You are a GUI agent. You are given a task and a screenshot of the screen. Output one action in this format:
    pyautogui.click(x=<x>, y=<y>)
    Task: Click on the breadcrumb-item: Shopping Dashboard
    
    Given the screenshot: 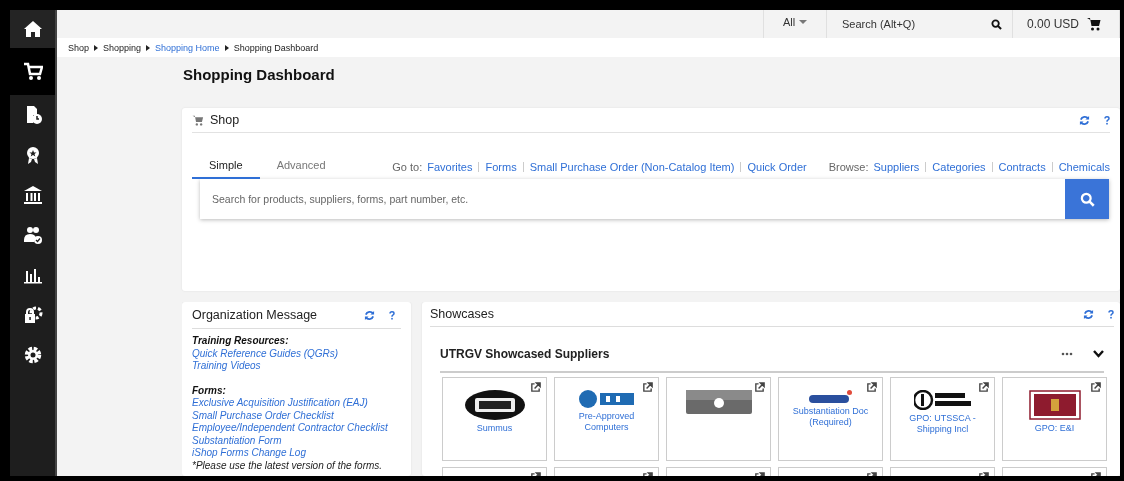 What is the action you would take?
    pyautogui.click(x=276, y=47)
    